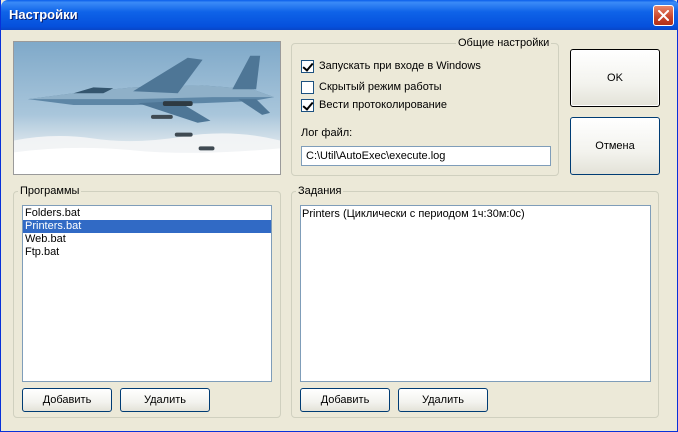 Image resolution: width=678 pixels, height=432 pixels. What do you see at coordinates (307, 66) in the screenshot?
I see `autostart-checkbox` at bounding box center [307, 66].